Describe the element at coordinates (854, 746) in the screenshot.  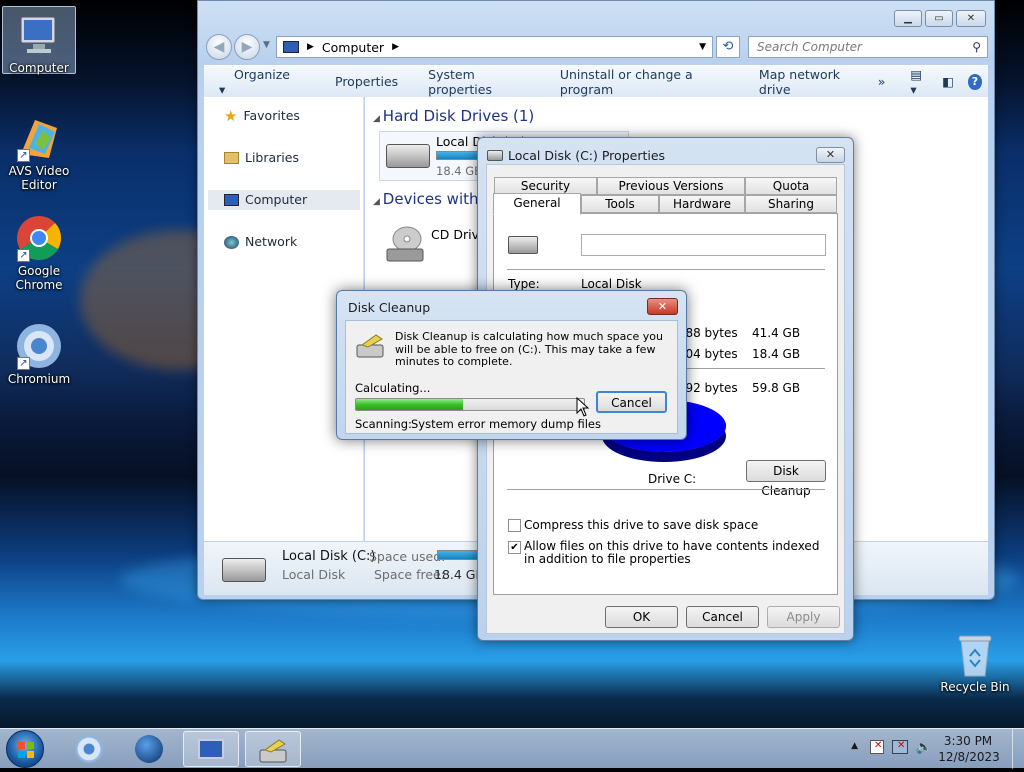
I see `show-hidden-icons-icon: ▲` at that location.